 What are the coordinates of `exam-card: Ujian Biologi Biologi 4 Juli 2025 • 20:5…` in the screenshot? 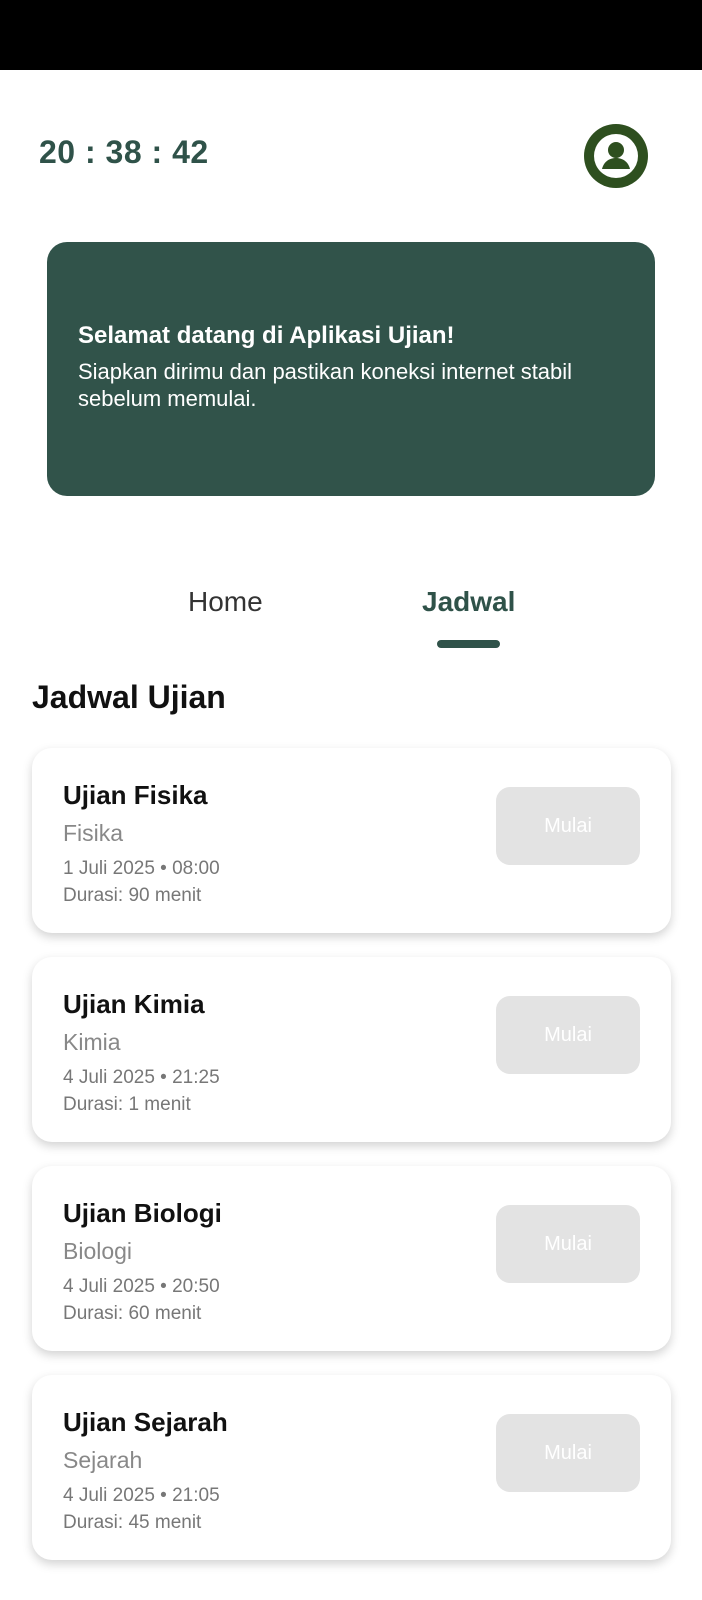 It's located at (351, 1258).